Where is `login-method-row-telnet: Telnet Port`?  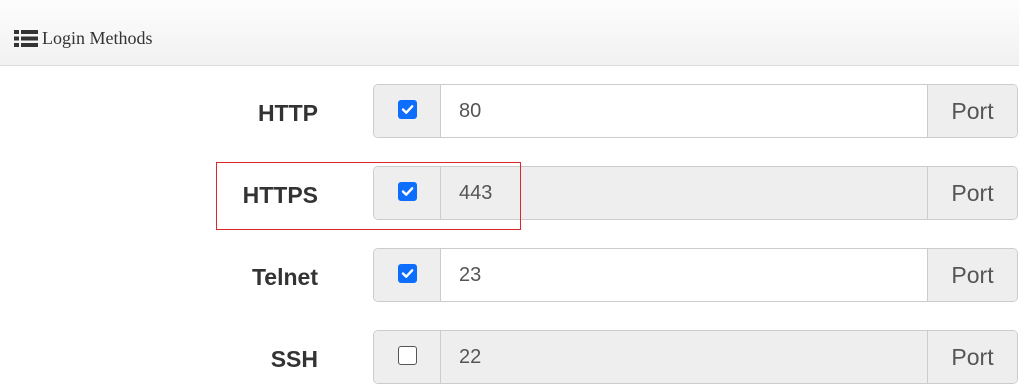
login-method-row-telnet: Telnet Port is located at coordinates (509, 275).